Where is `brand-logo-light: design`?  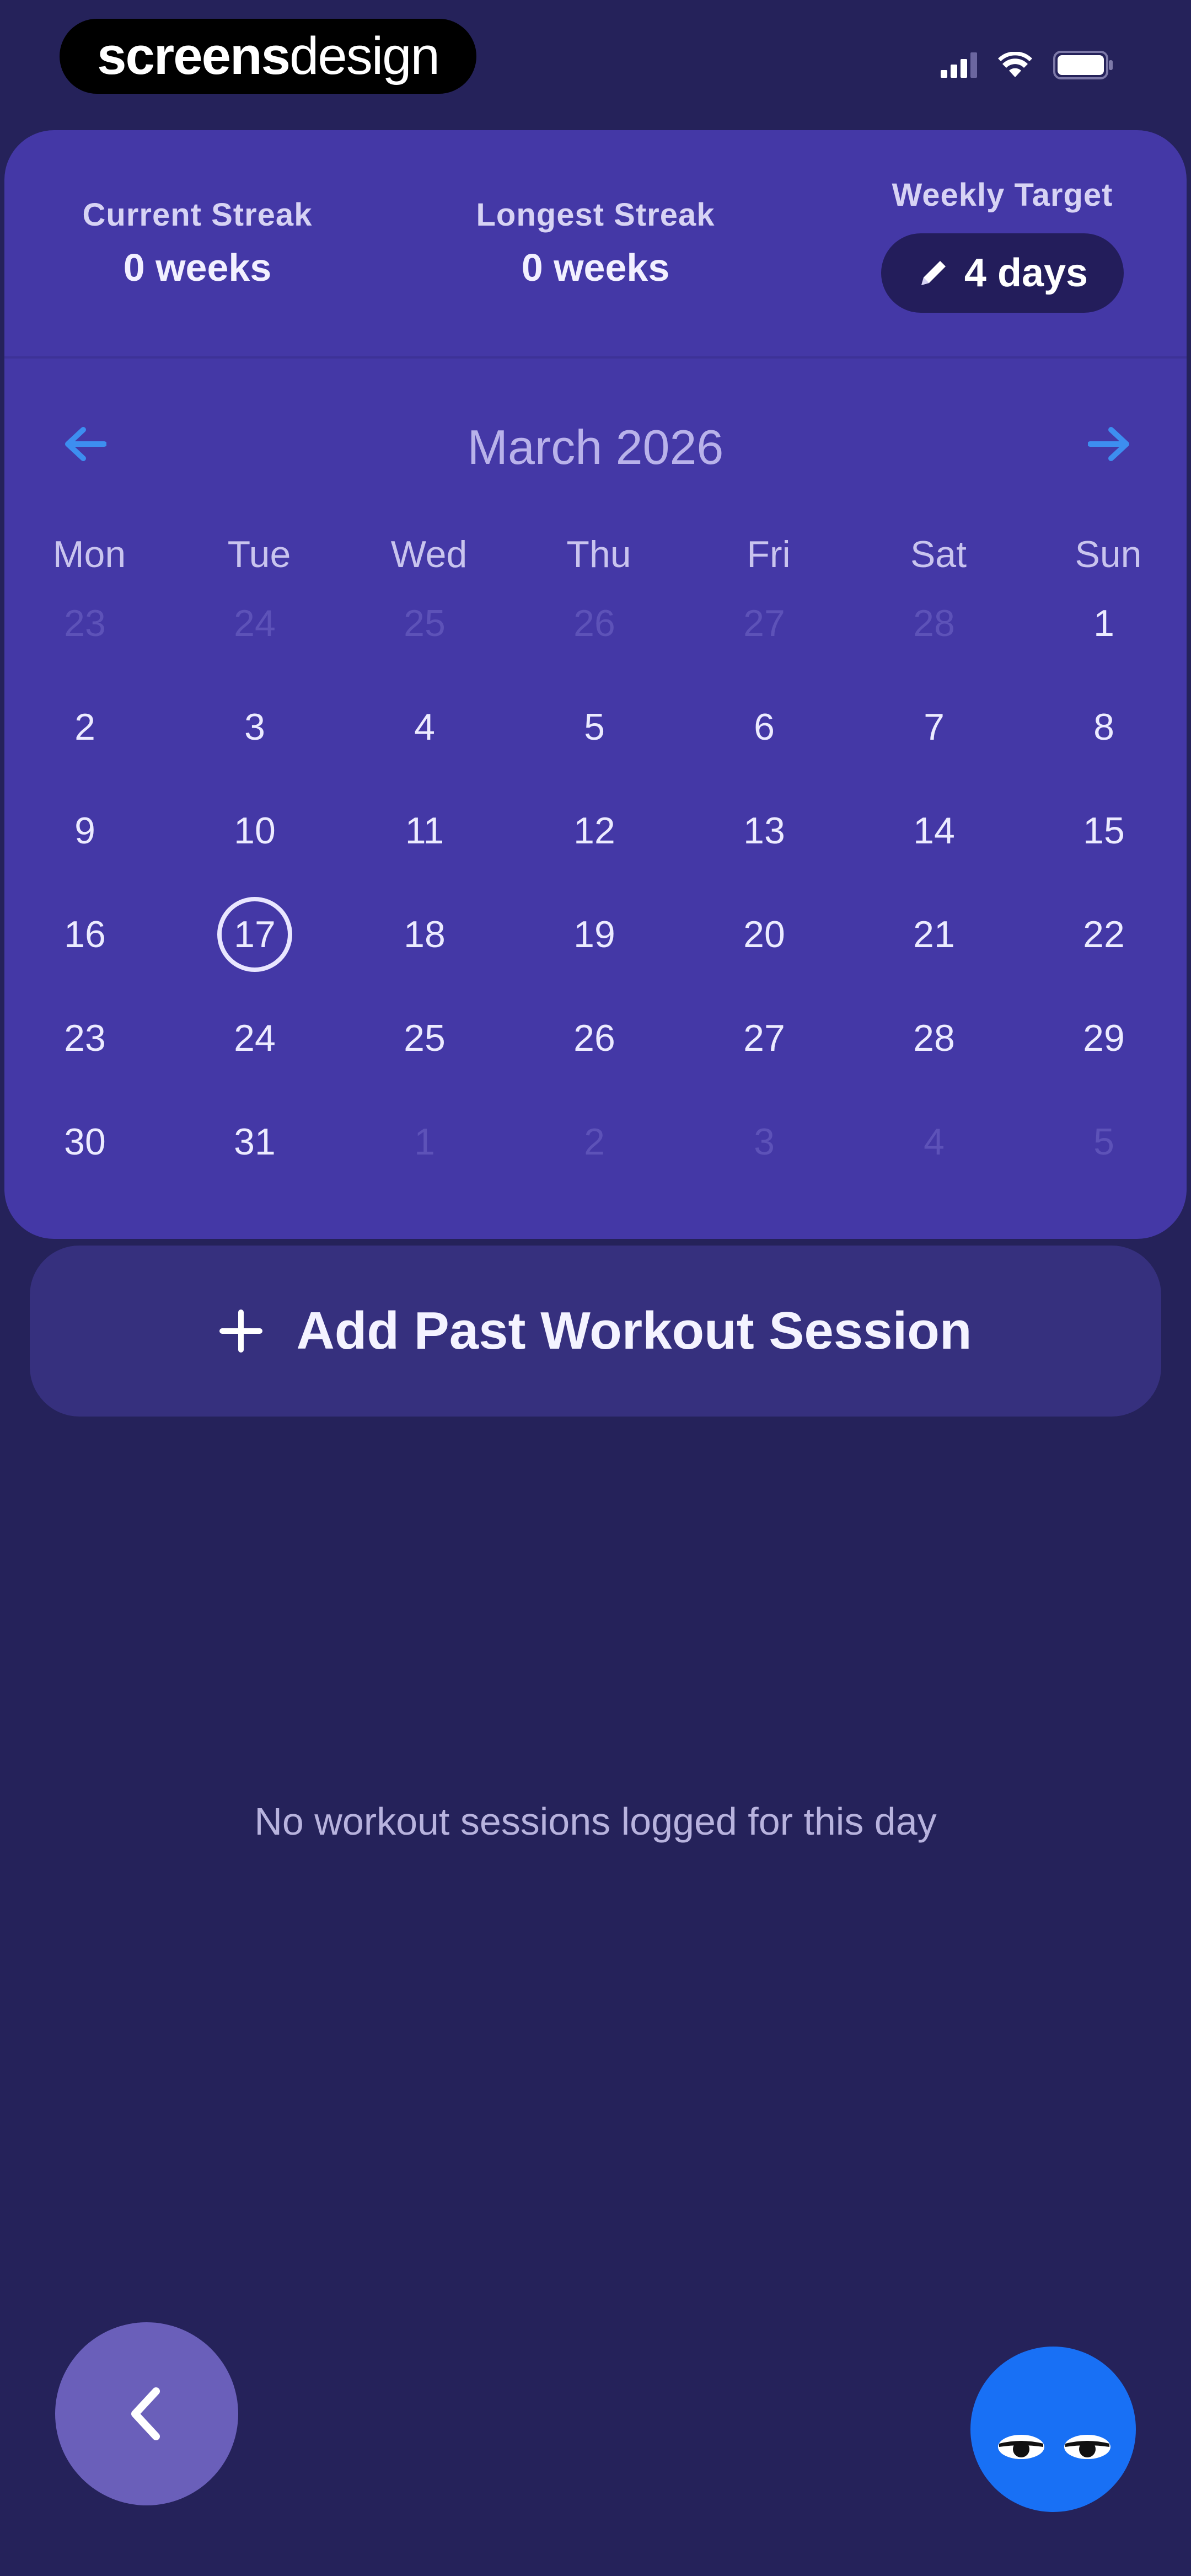
brand-logo-light: design is located at coordinates (364, 55).